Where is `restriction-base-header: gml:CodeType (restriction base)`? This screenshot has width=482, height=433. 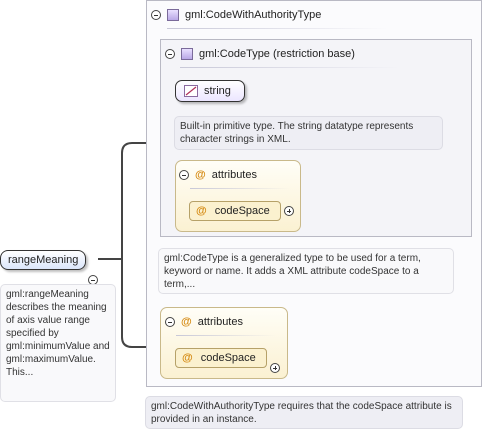 restriction-base-header: gml:CodeType (restriction base) is located at coordinates (260, 54).